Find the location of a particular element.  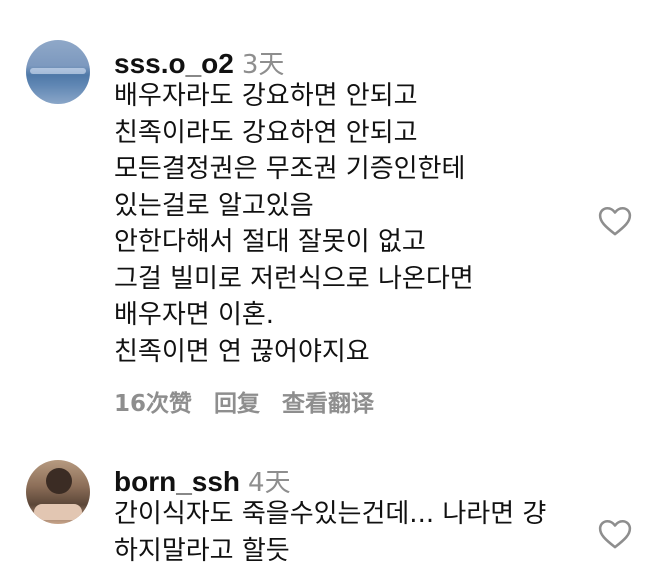

comment-line: 하지말라고 할듯 is located at coordinates (202, 550).